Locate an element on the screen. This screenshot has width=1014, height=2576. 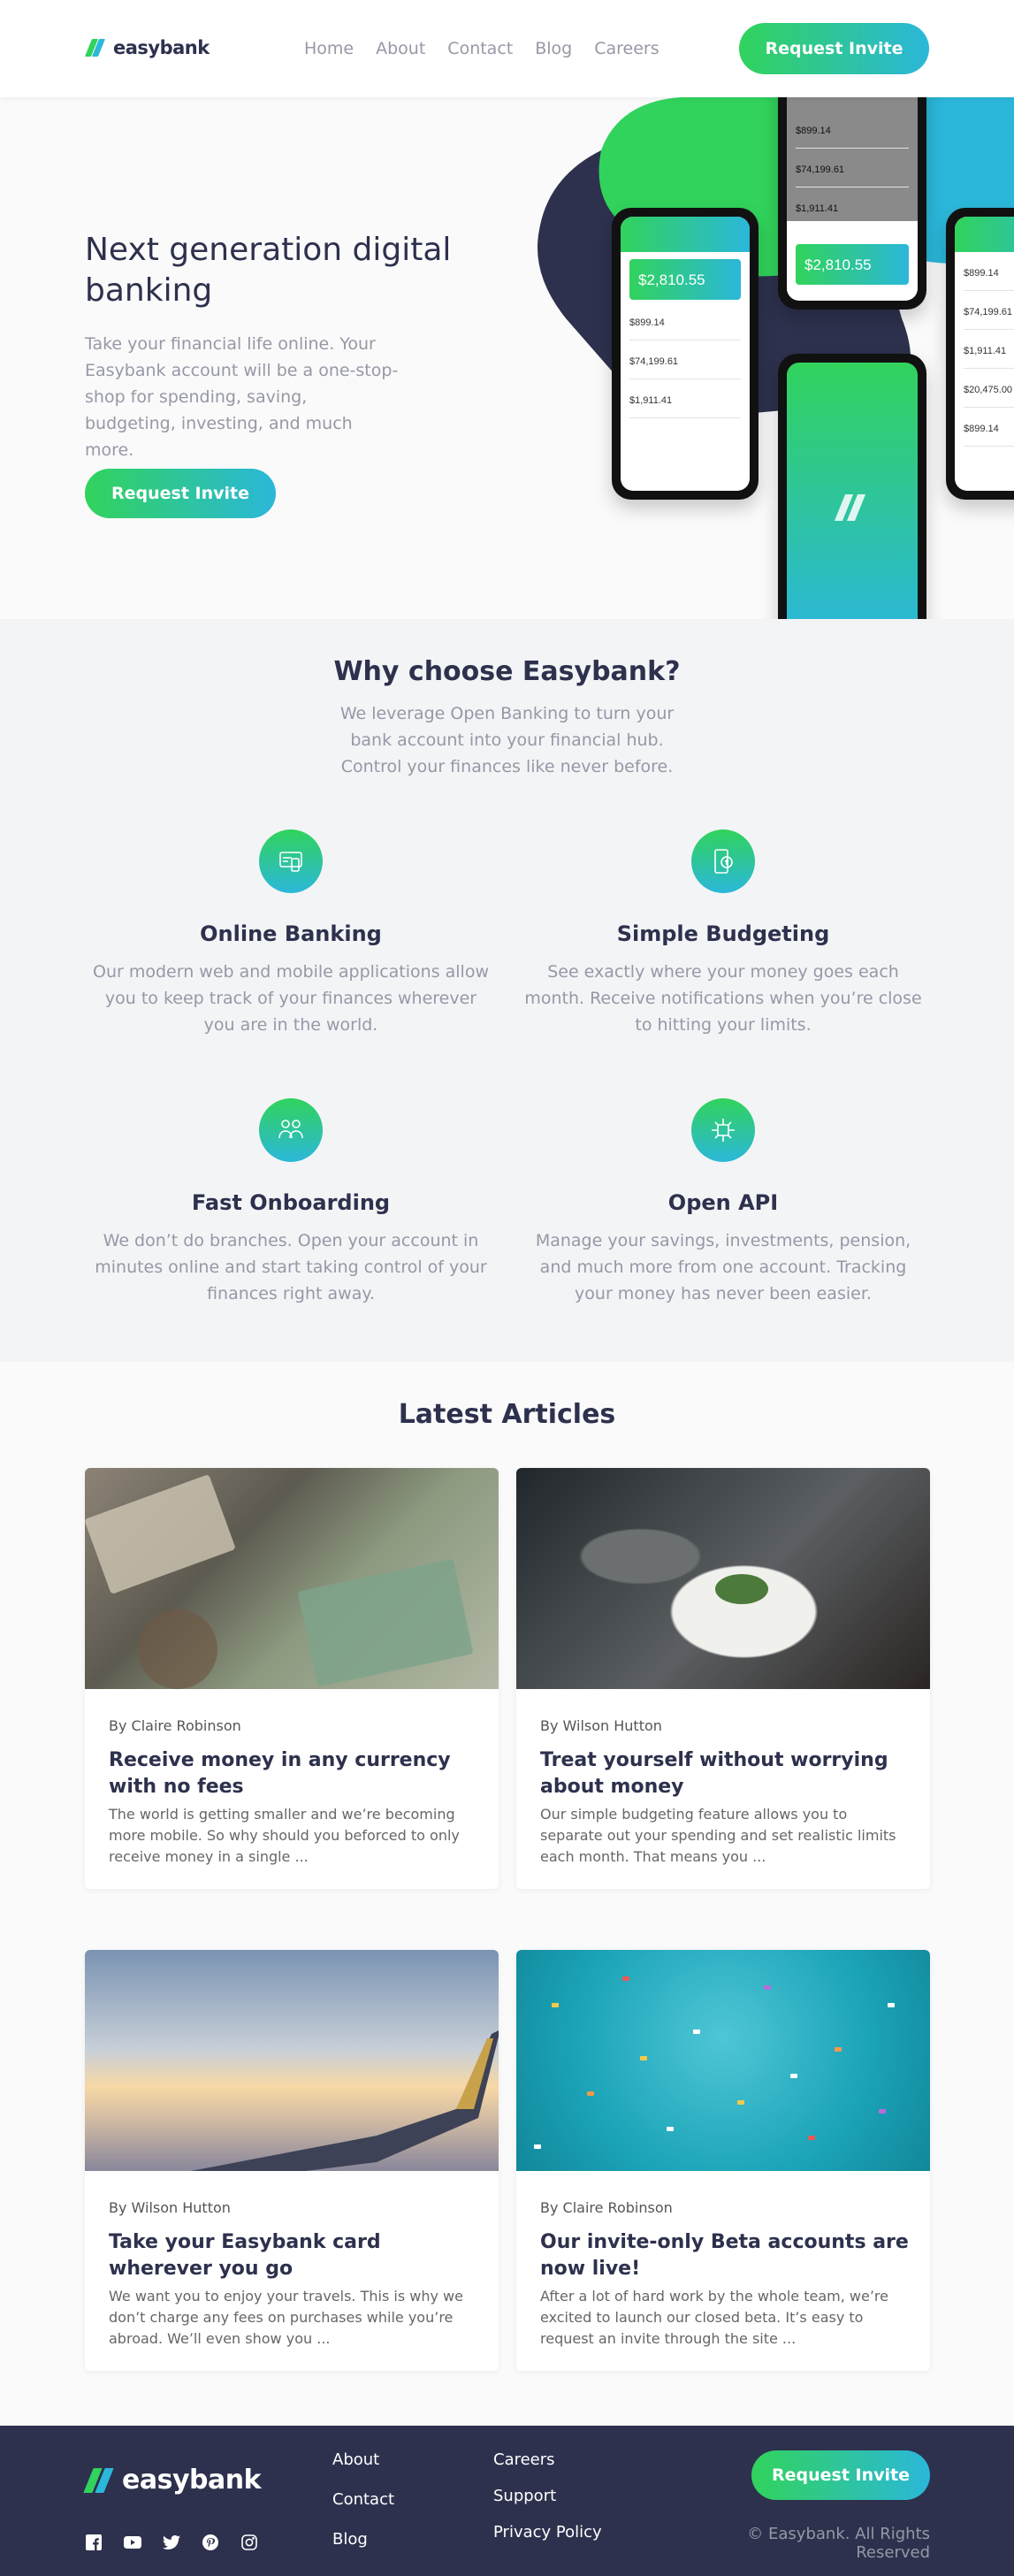
nav-home: Home is located at coordinates (329, 48).